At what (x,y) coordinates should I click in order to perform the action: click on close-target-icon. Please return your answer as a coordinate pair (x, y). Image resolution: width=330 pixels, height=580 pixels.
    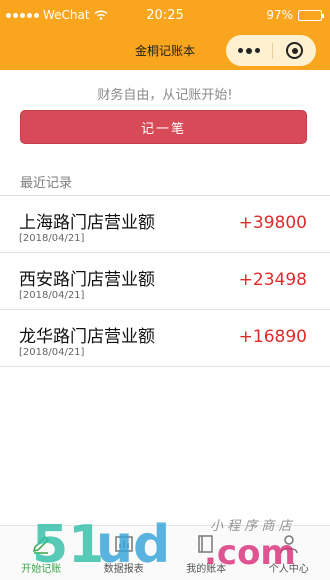
    Looking at the image, I should click on (294, 50).